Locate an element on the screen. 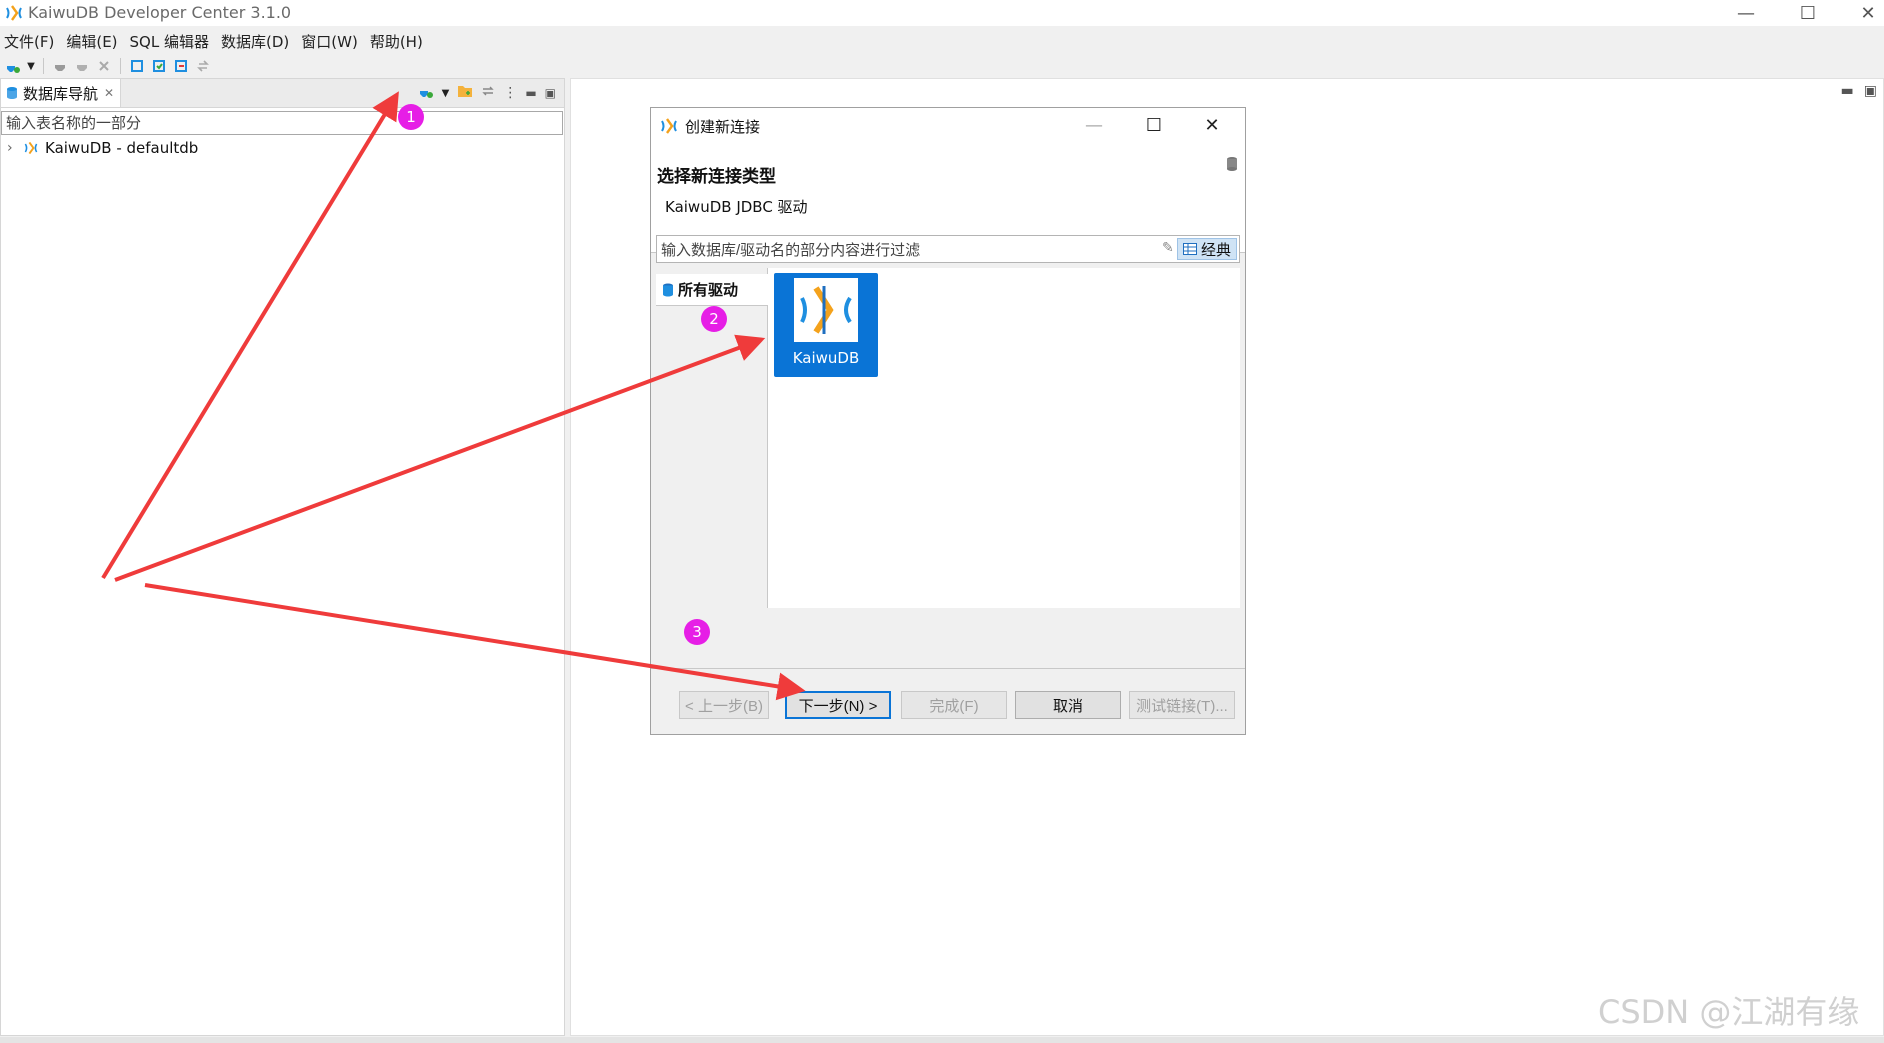  database-stack-icon is located at coordinates (1232, 164).